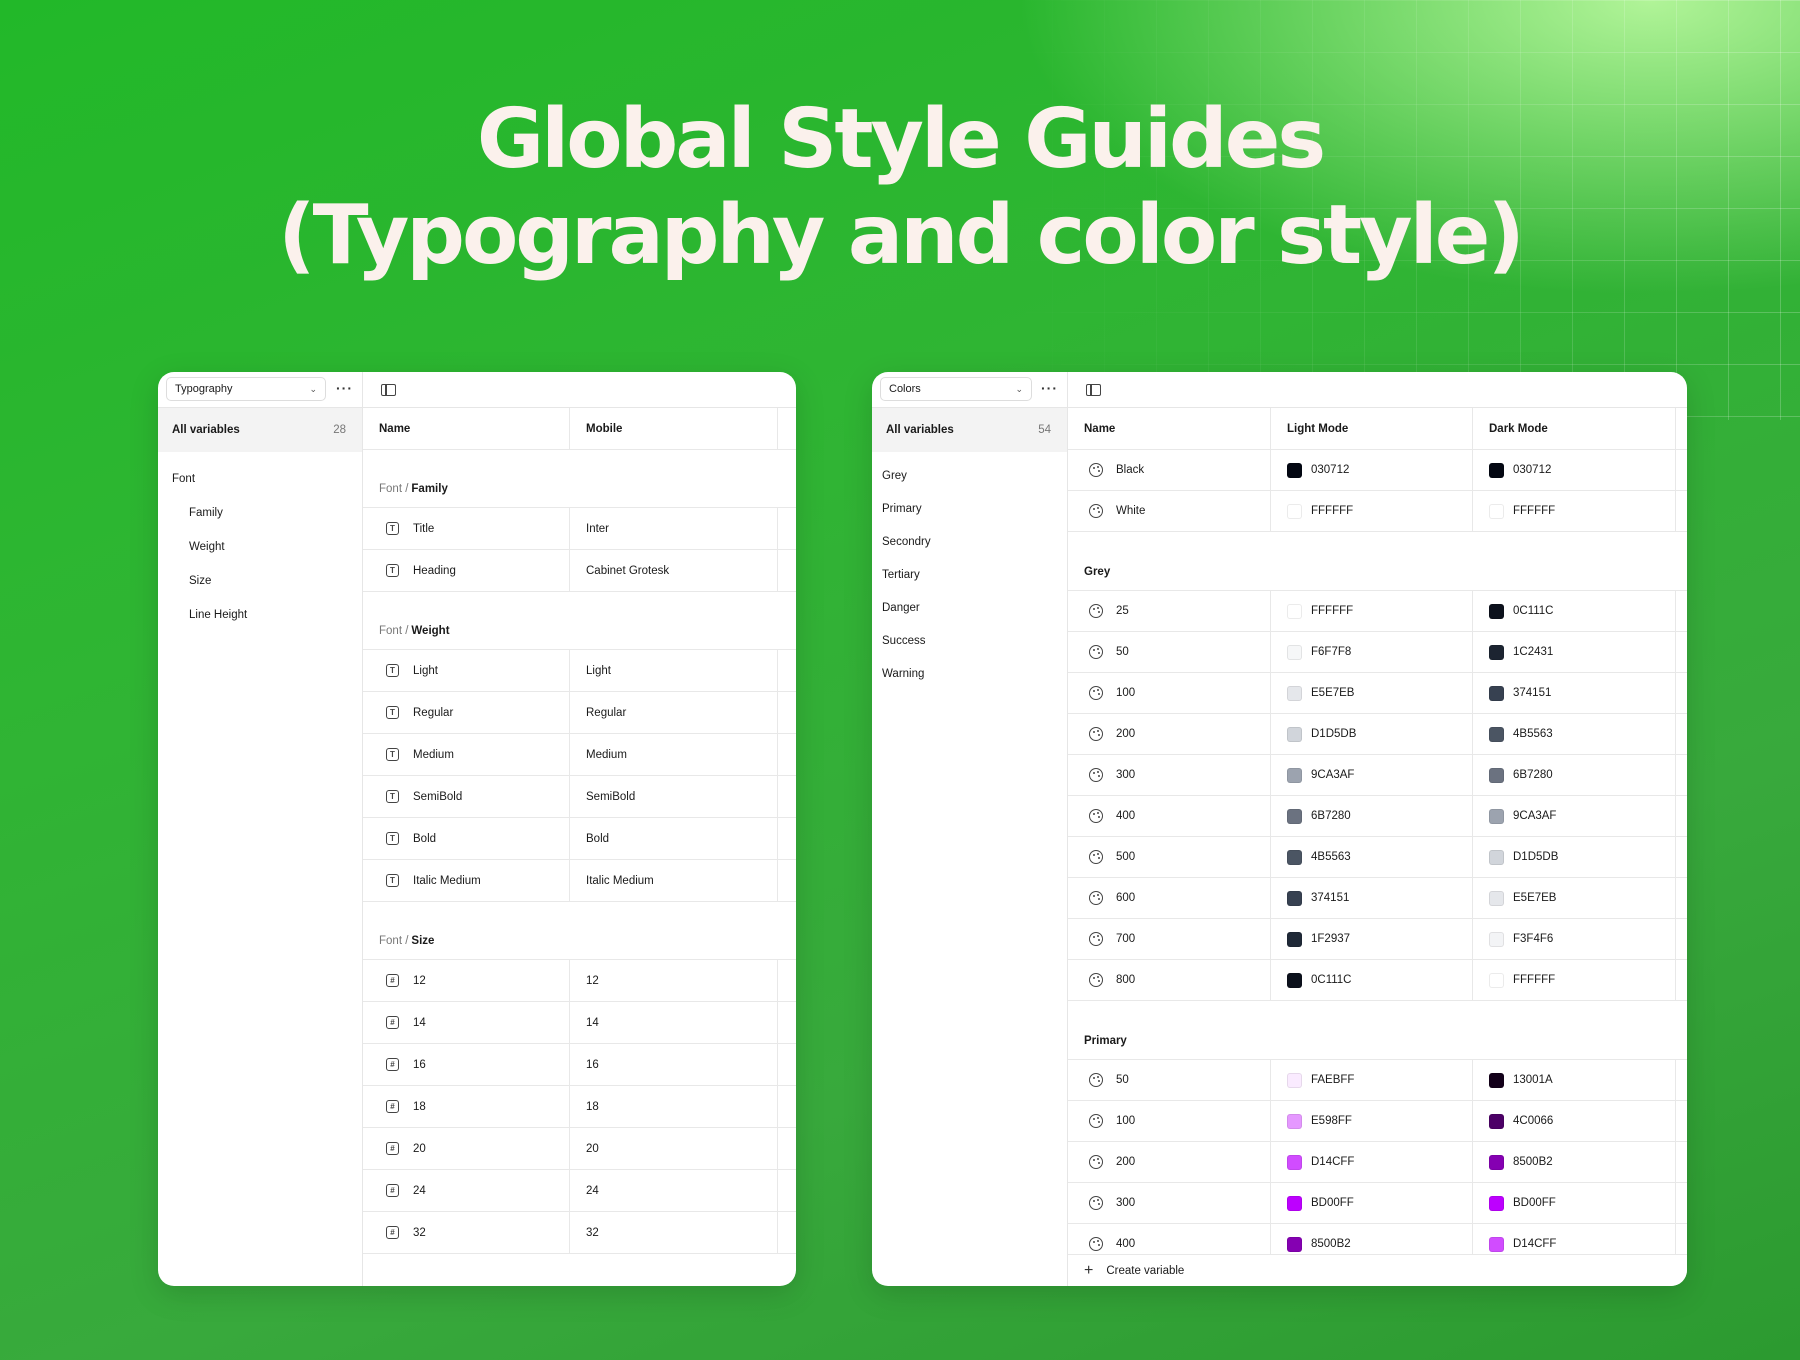  I want to click on table-row: T Bold Bold, so click(579, 839).